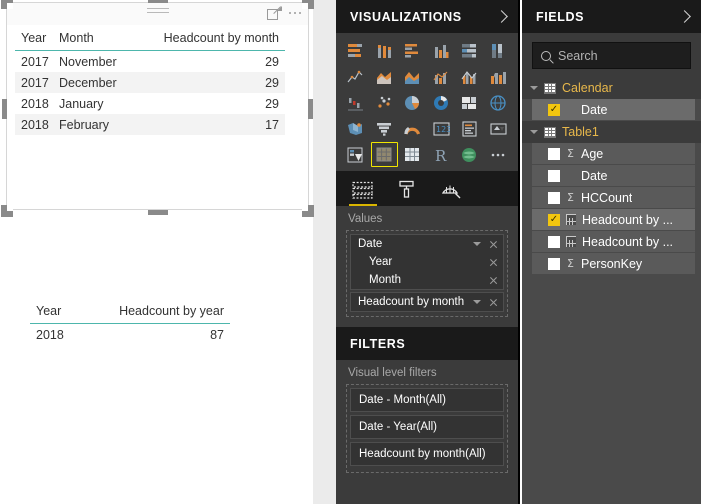 The width and height of the screenshot is (701, 504). Describe the element at coordinates (356, 154) in the screenshot. I see `viz-icon-slicer` at that location.